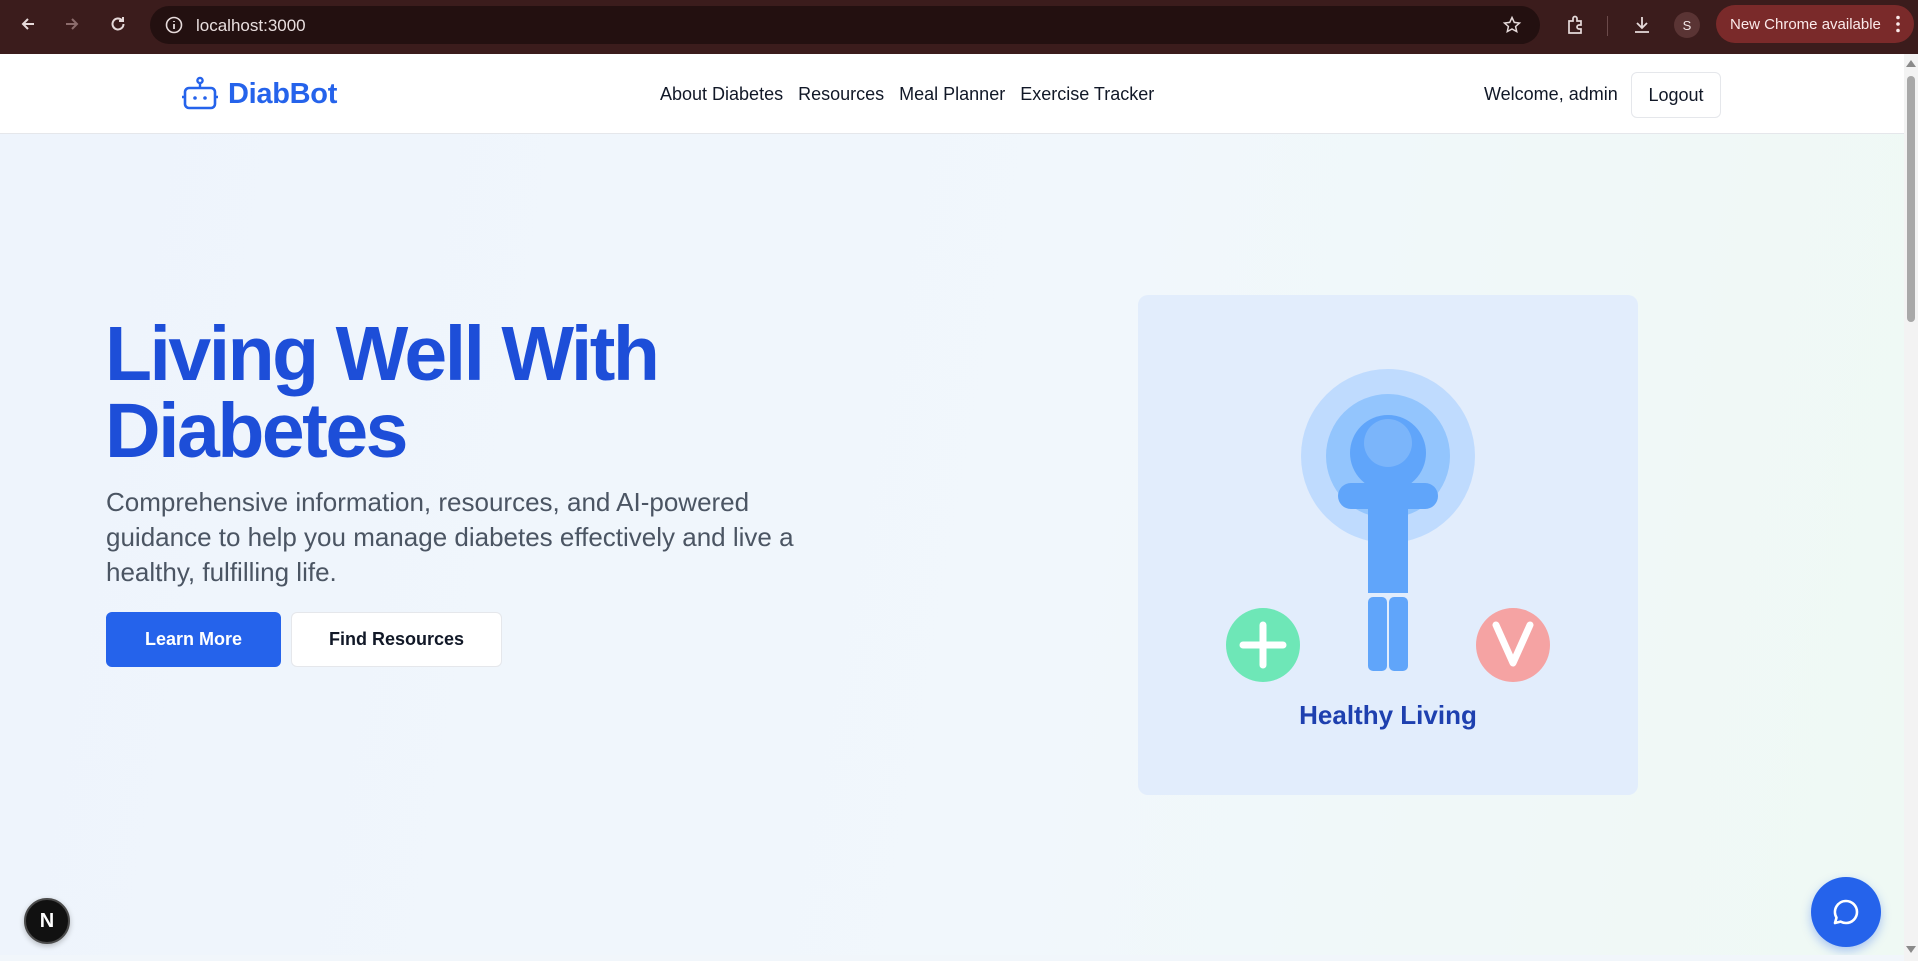 This screenshot has height=961, width=1918. What do you see at coordinates (1676, 95) in the screenshot?
I see `logout-button: Logout` at bounding box center [1676, 95].